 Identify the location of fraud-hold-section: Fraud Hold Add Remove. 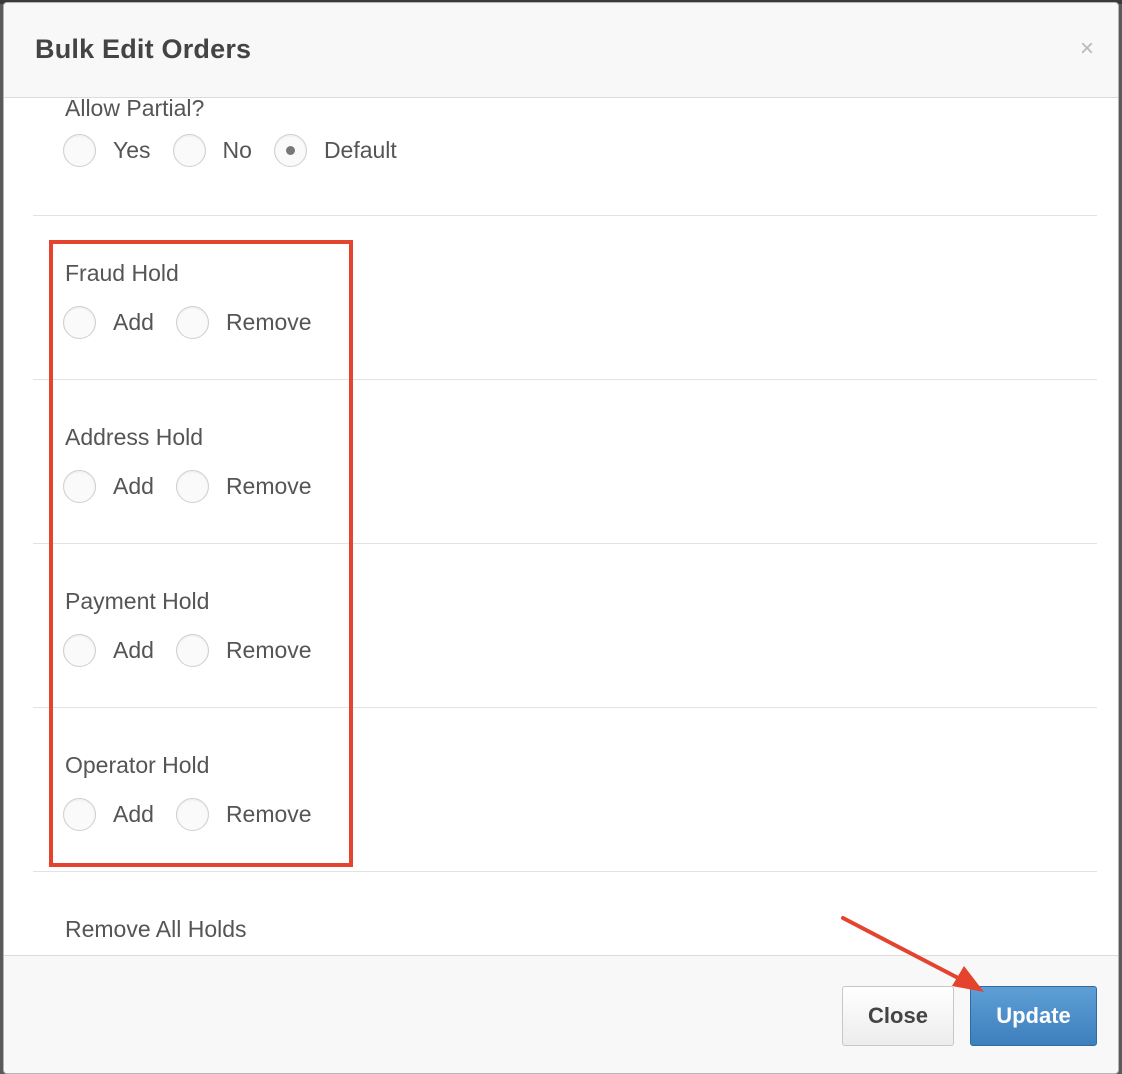
(565, 298).